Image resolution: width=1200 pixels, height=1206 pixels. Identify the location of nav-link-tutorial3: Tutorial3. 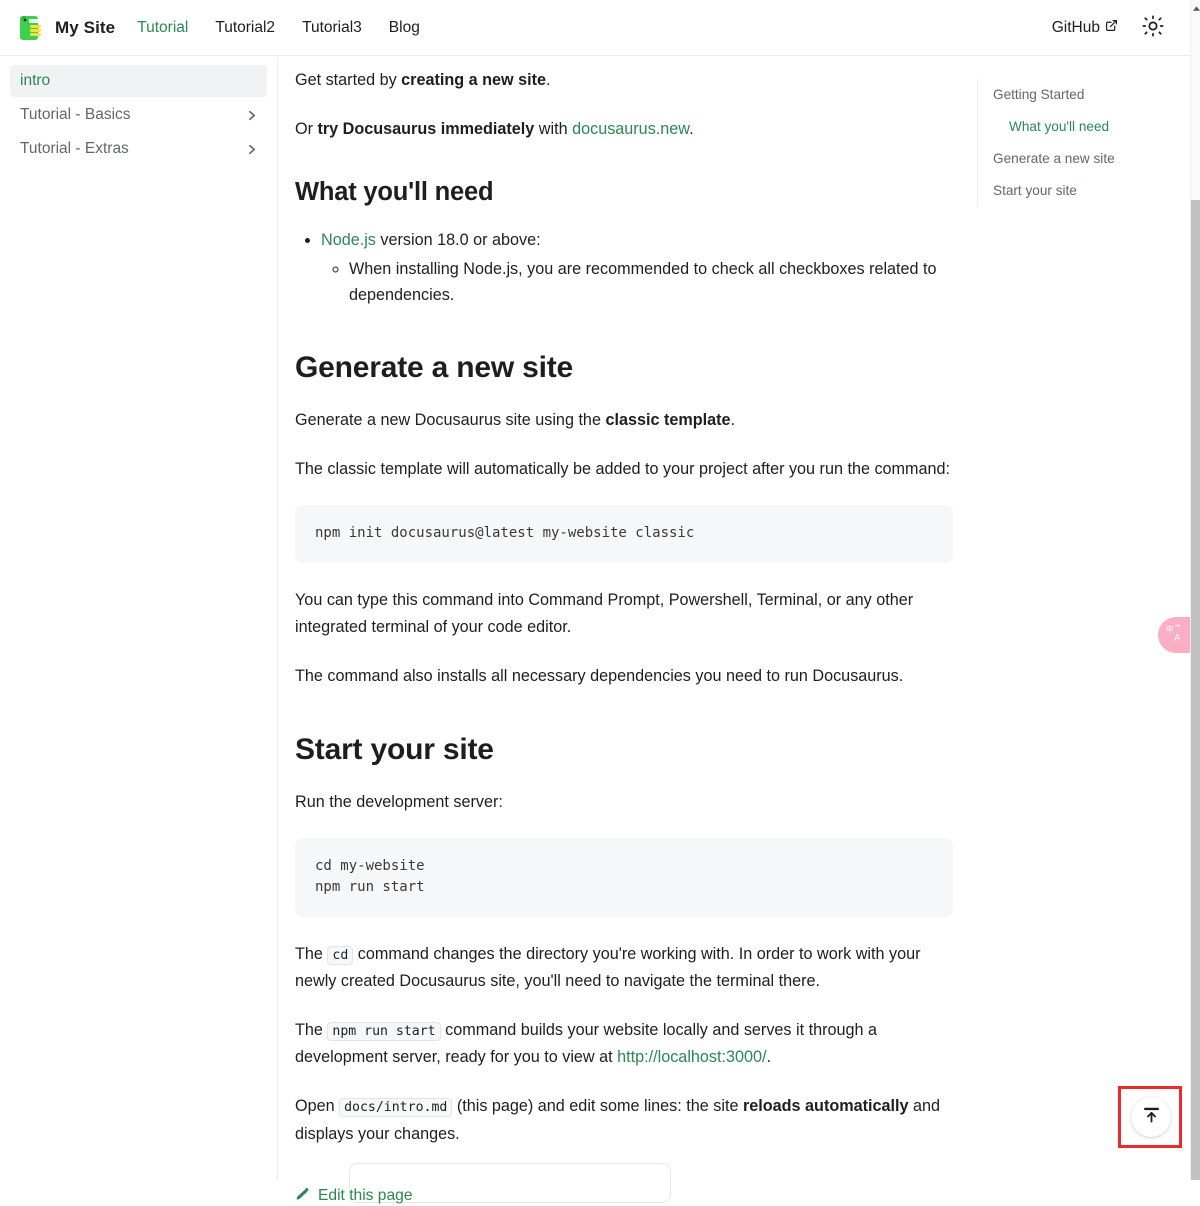
(332, 28).